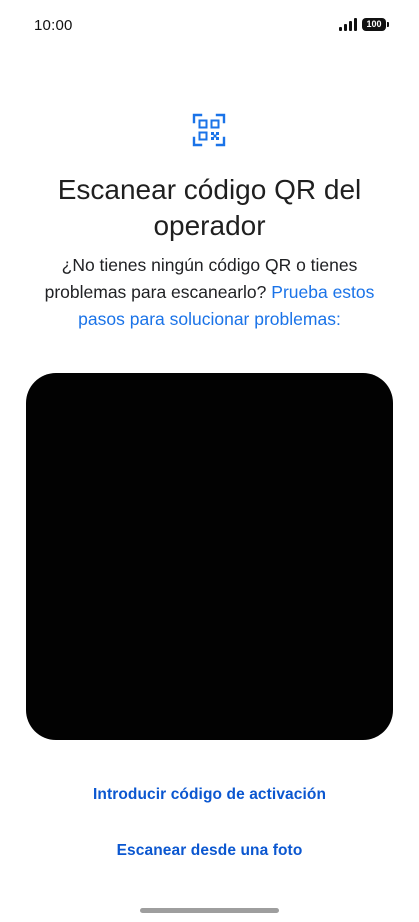  What do you see at coordinates (348, 24) in the screenshot?
I see `signal-icon` at bounding box center [348, 24].